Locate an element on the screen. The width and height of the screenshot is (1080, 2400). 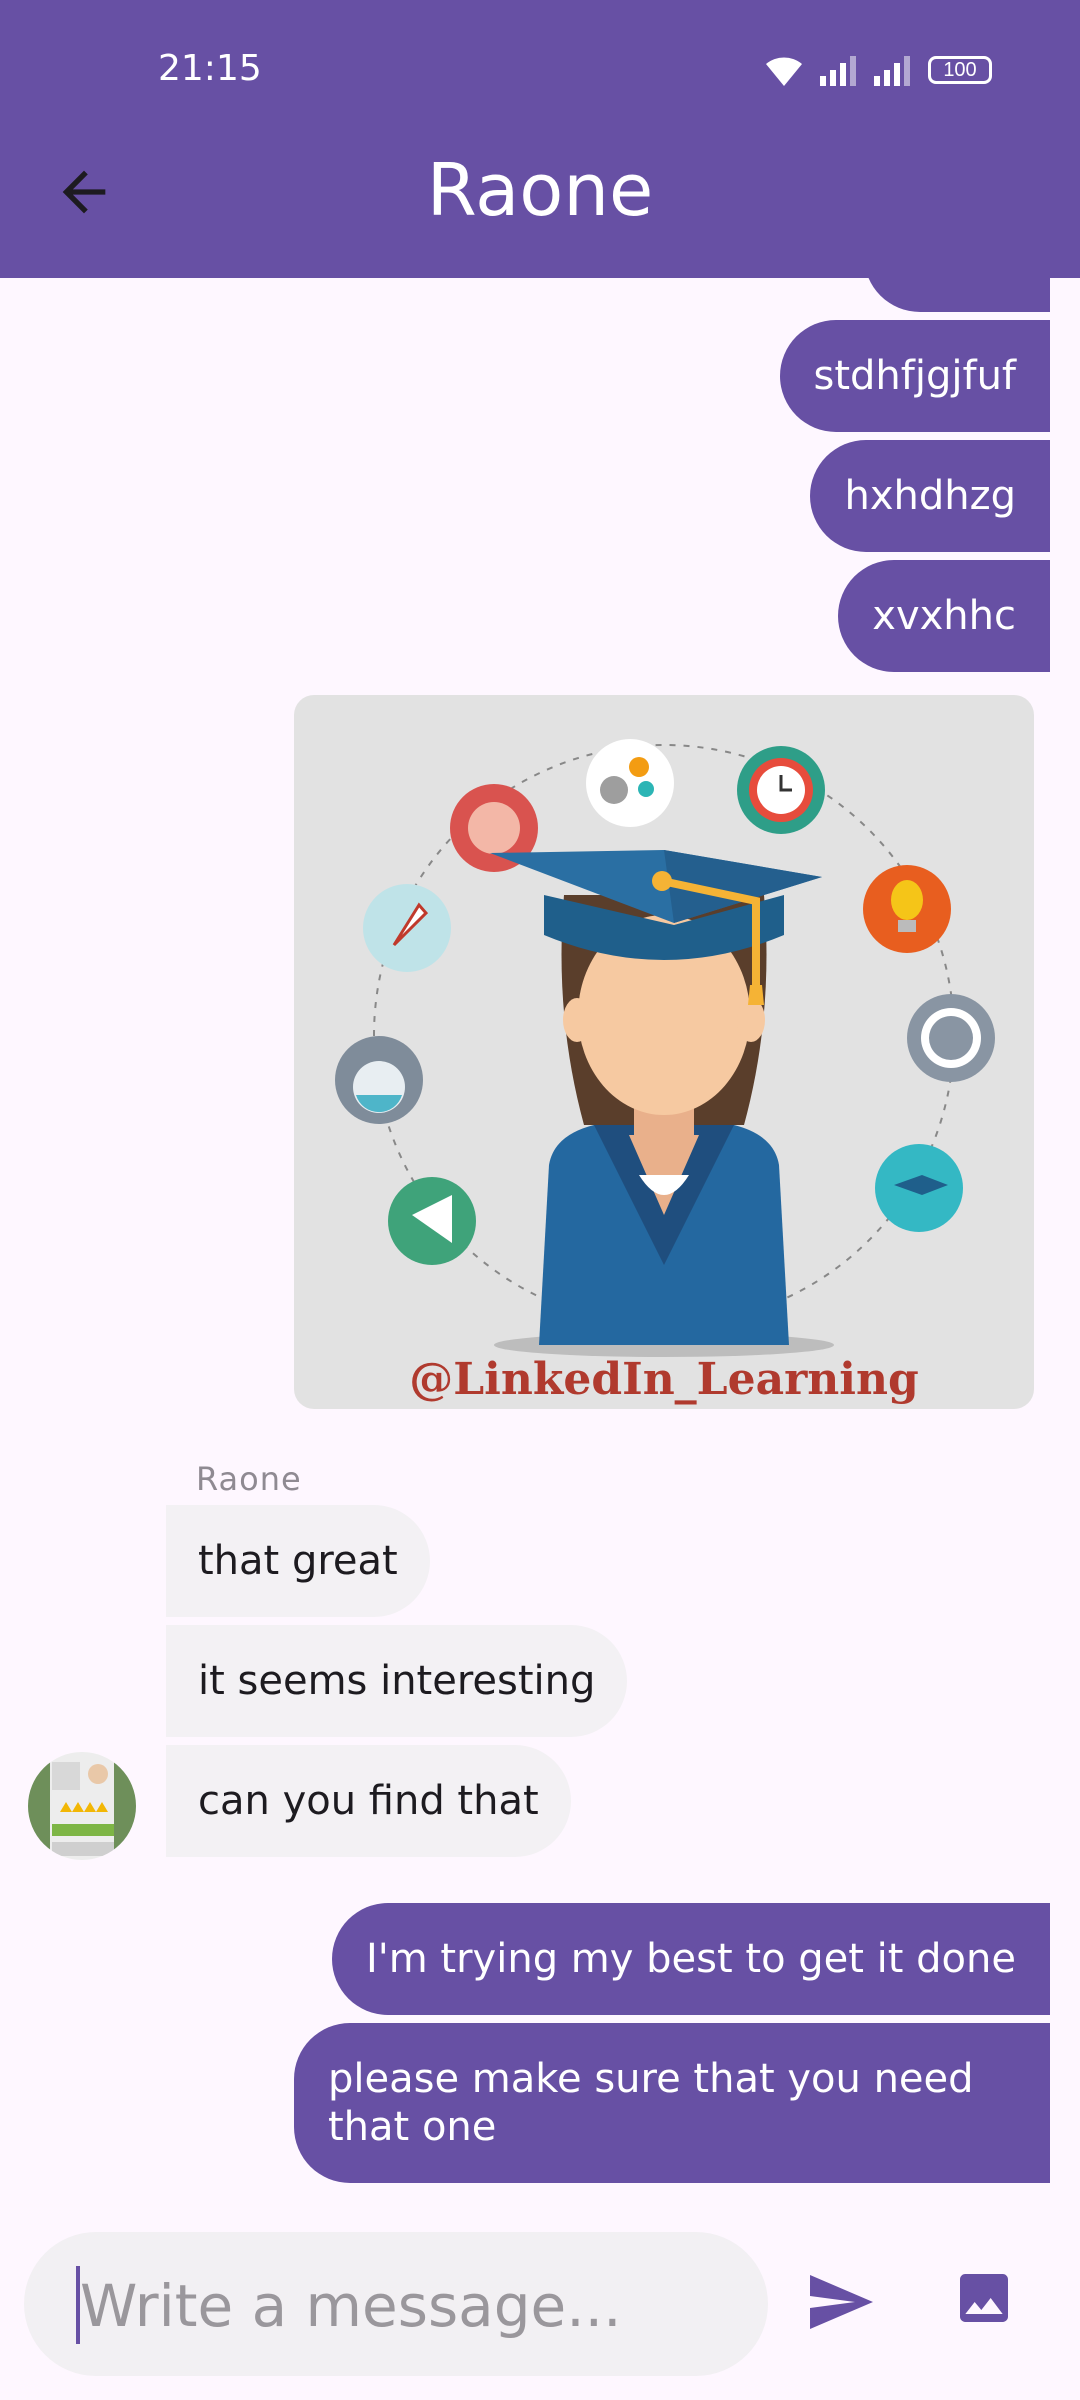
message-bubble-outgoing: please make sure that you need that one is located at coordinates (672, 2103).